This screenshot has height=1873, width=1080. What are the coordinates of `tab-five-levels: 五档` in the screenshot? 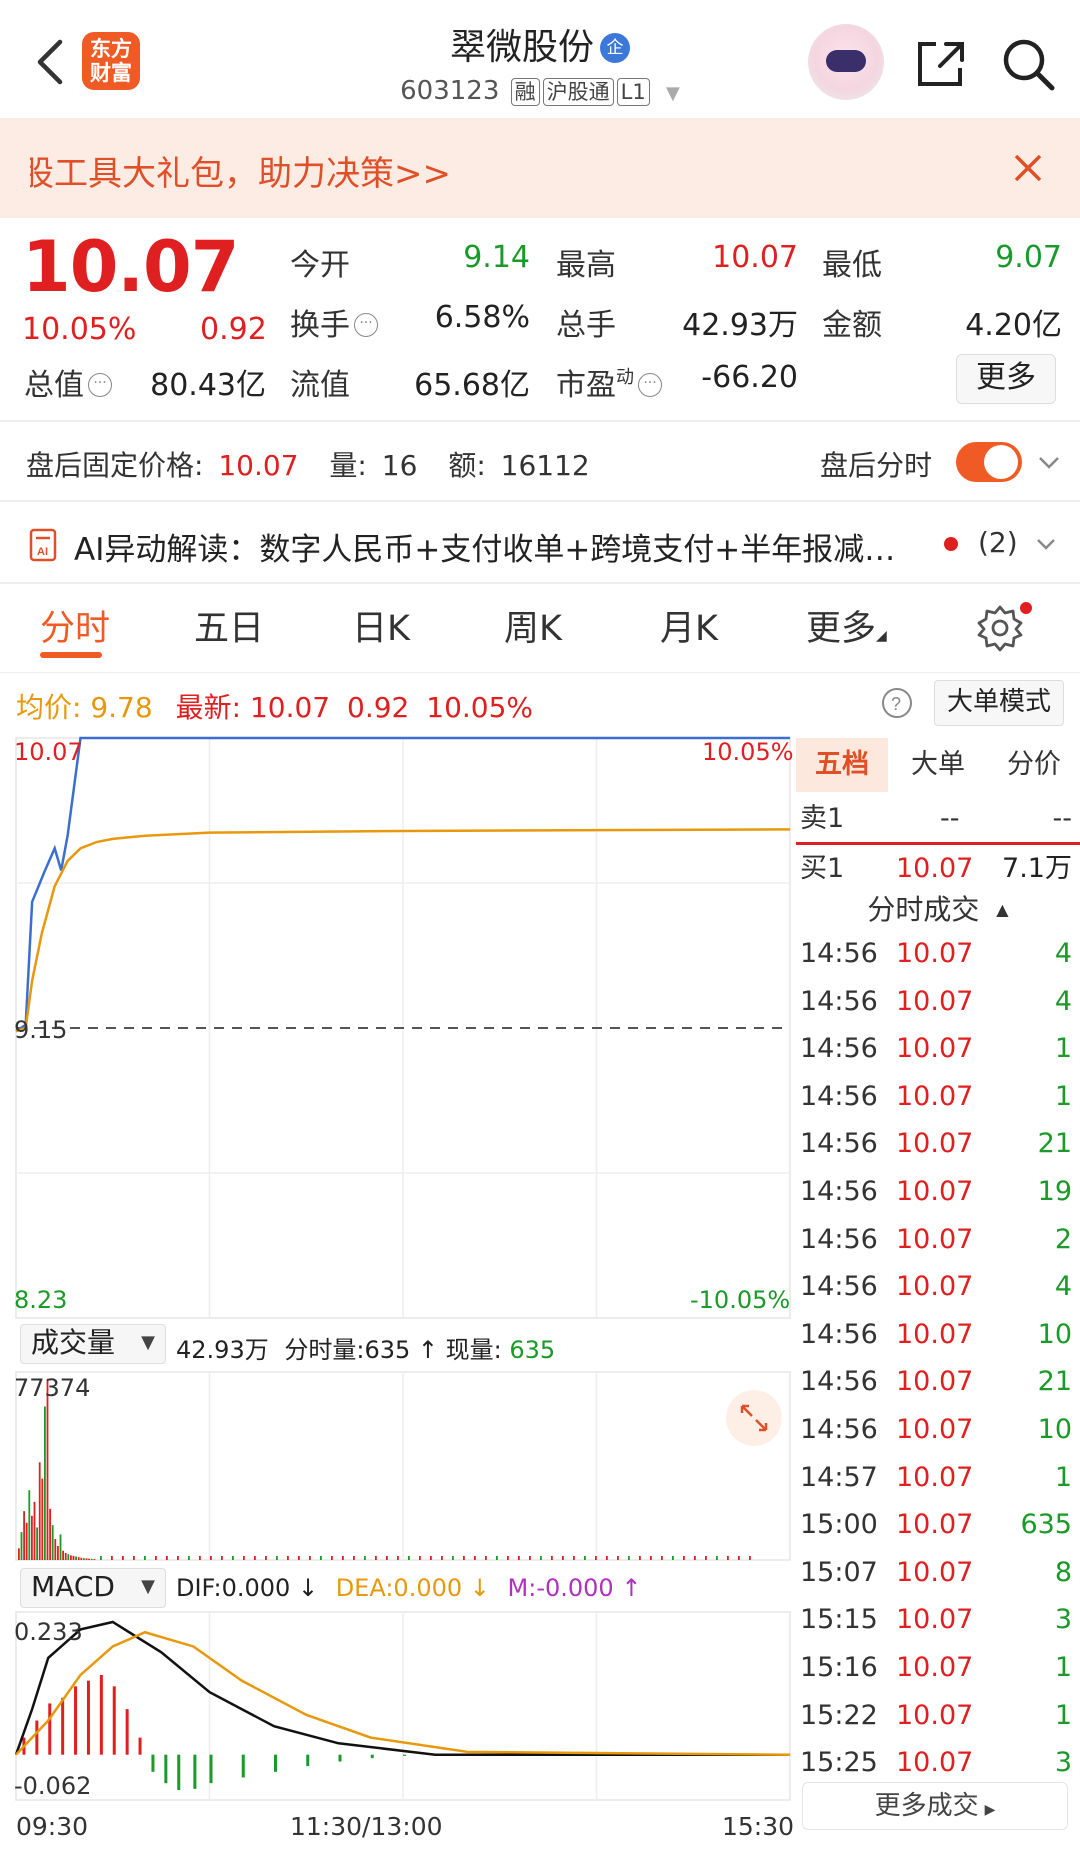 It's located at (842, 765).